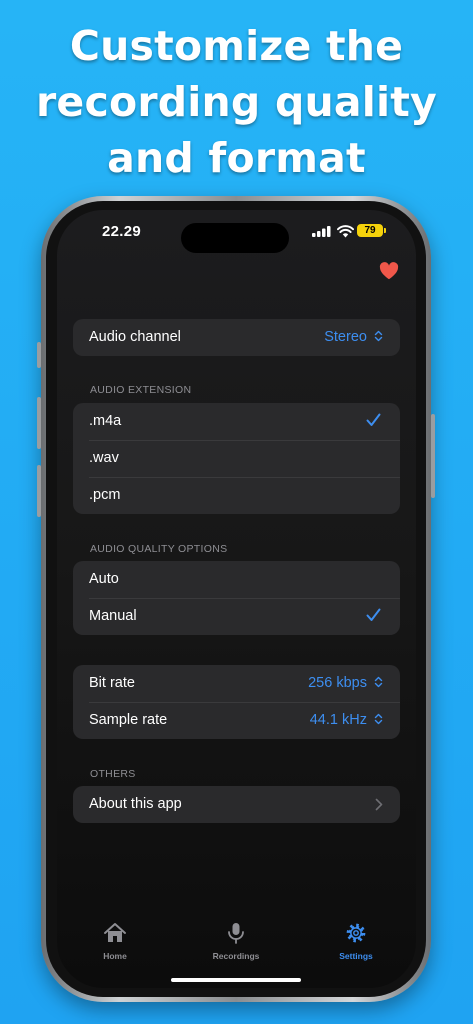  I want to click on section-header-audio-extension: AUDIO EXTENSION, so click(141, 390).